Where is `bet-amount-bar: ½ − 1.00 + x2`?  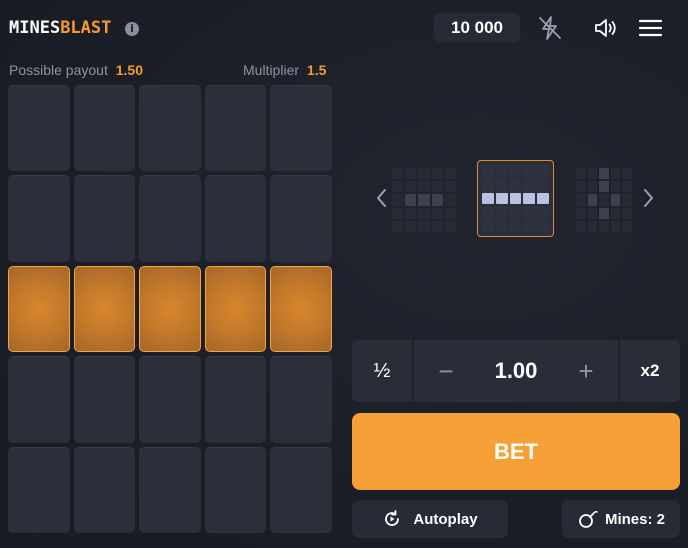
bet-amount-bar: ½ − 1.00 + x2 is located at coordinates (516, 371).